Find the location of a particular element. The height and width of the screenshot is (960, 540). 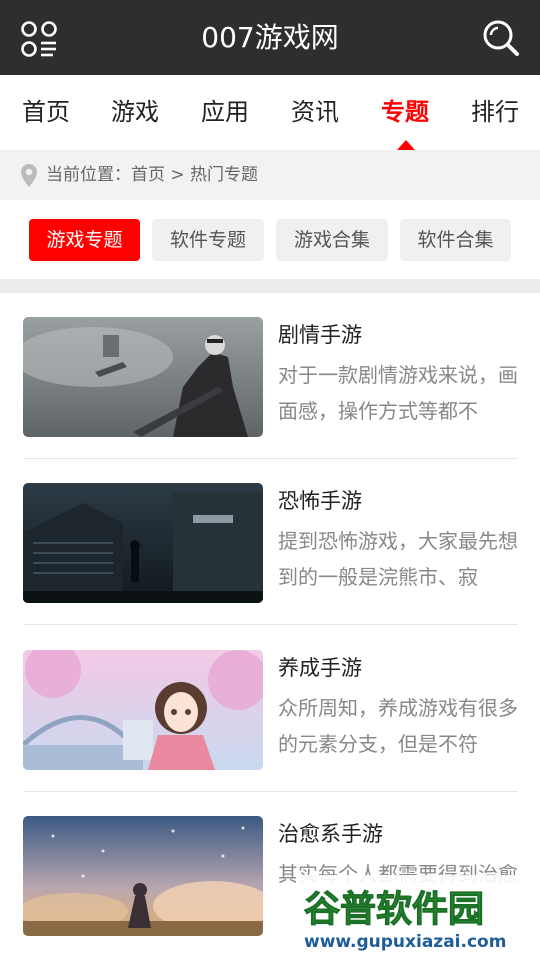

topic-description: 众所周知，养成游戏有很多的元素分支，但是不符 is located at coordinates (398, 726).